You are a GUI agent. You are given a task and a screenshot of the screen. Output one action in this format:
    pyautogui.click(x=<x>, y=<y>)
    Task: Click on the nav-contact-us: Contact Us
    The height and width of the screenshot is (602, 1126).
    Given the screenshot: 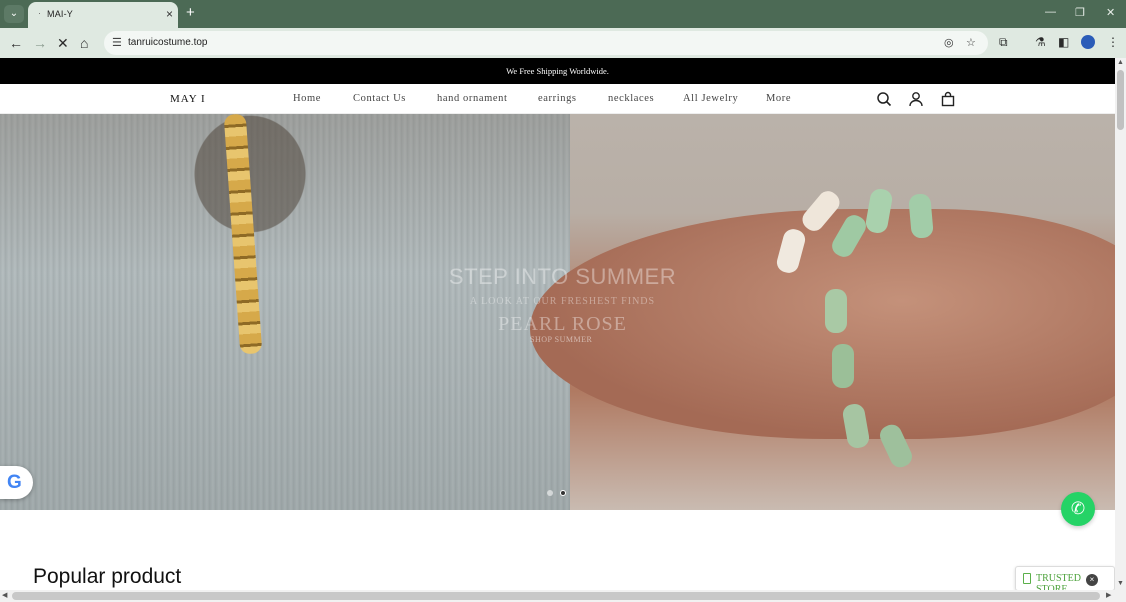 What is the action you would take?
    pyautogui.click(x=379, y=98)
    